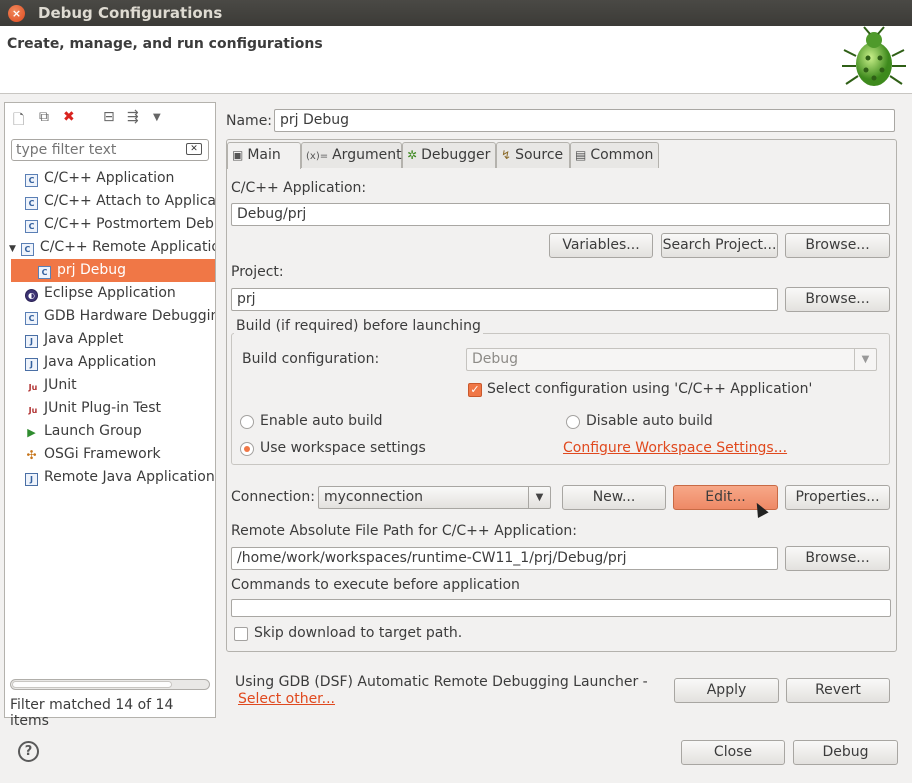  What do you see at coordinates (113, 270) in the screenshot?
I see `tree-item-prj-debug: Cprj Debug` at bounding box center [113, 270].